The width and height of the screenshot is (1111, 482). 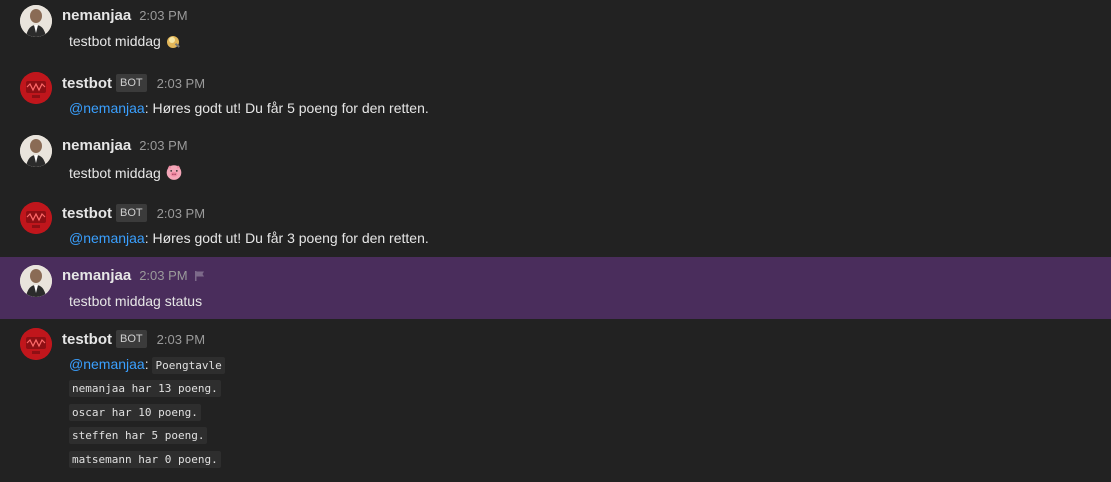 I want to click on code-snippet: Poengtavle, so click(x=188, y=365).